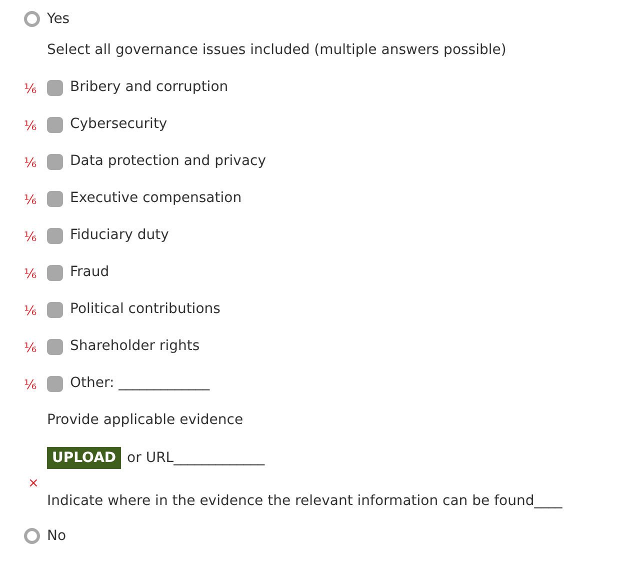 The width and height of the screenshot is (624, 562). I want to click on checkbox-label: Fraud, so click(90, 272).